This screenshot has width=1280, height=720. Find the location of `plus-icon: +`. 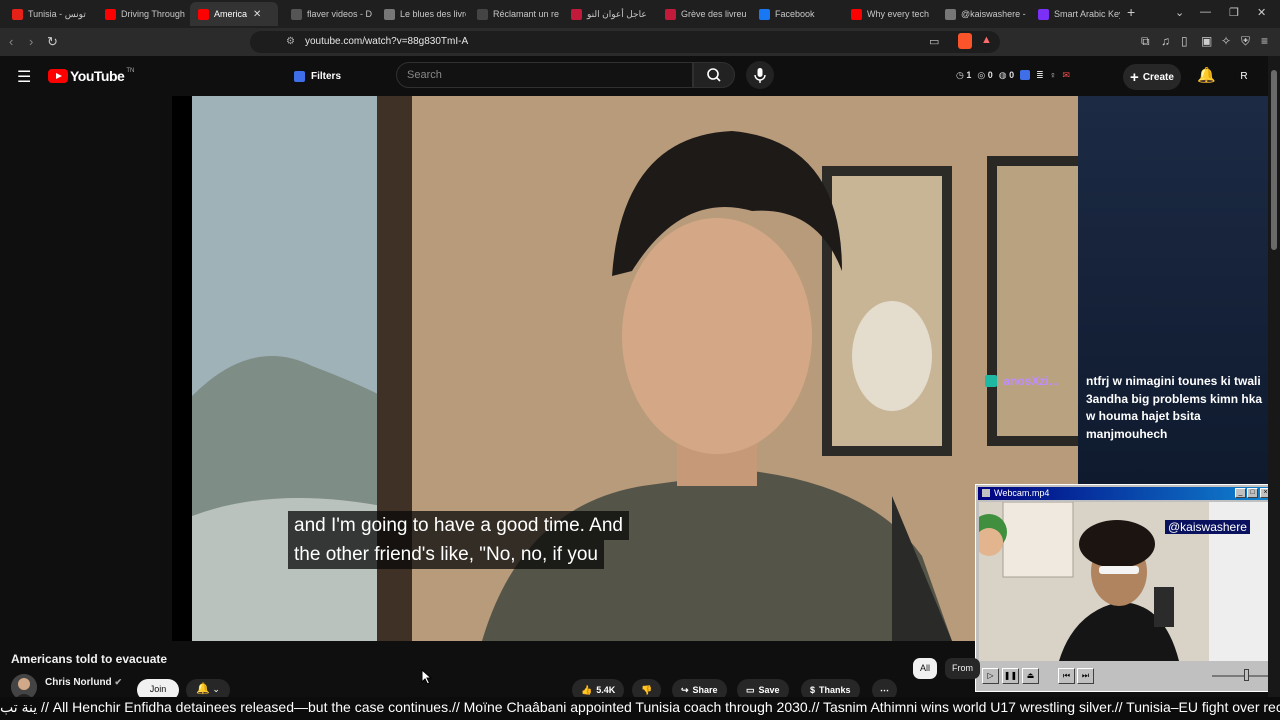

plus-icon: + is located at coordinates (1134, 77).